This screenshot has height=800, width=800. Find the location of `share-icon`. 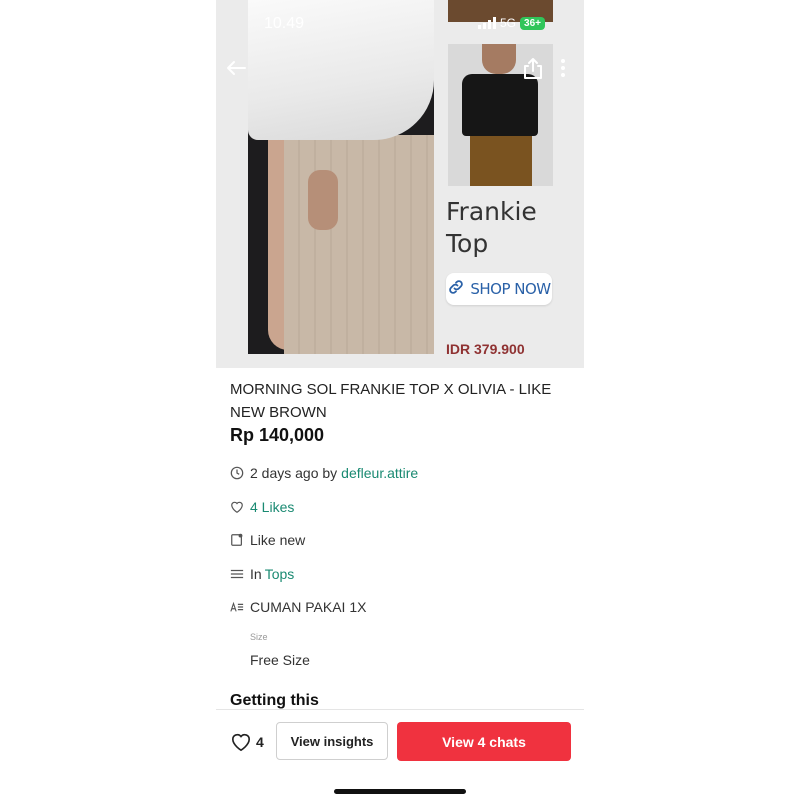

share-icon is located at coordinates (533, 68).